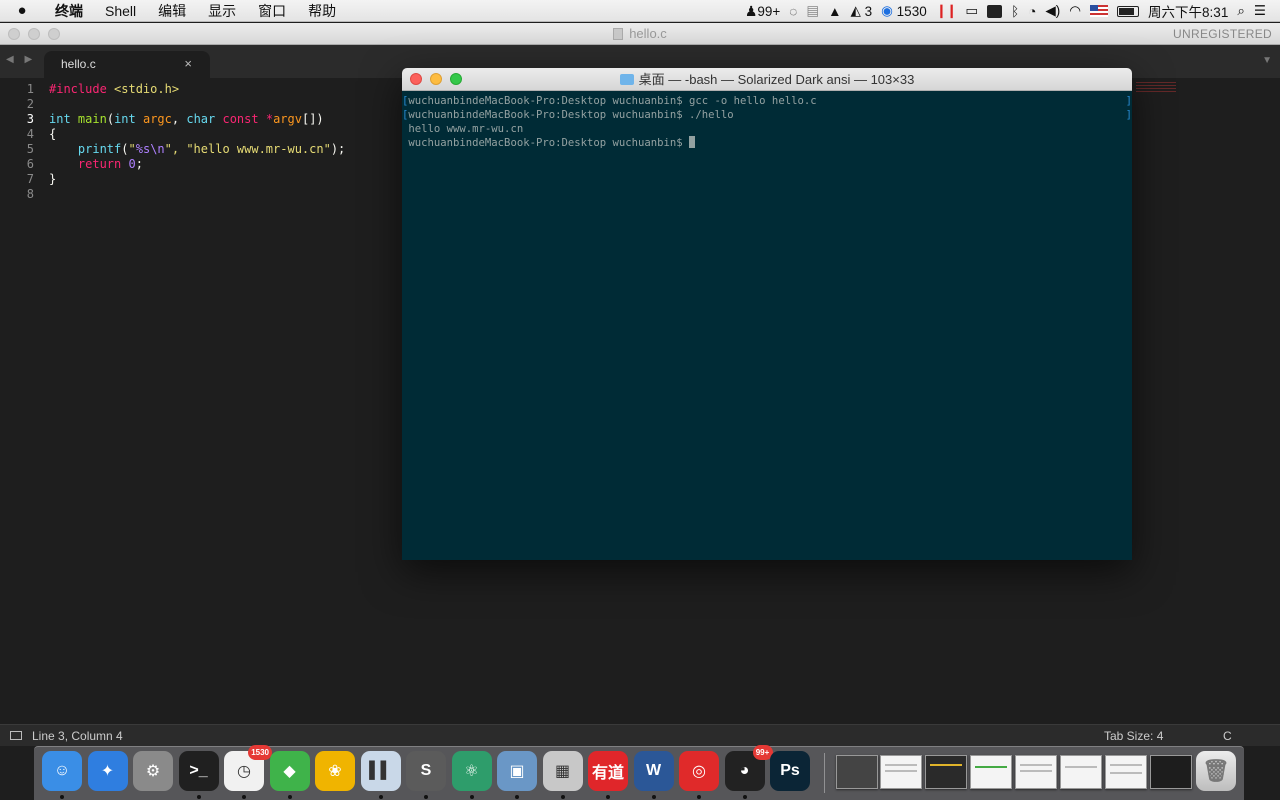 The height and width of the screenshot is (800, 1280). What do you see at coordinates (16, 735) in the screenshot?
I see `panel-toggle-icon` at bounding box center [16, 735].